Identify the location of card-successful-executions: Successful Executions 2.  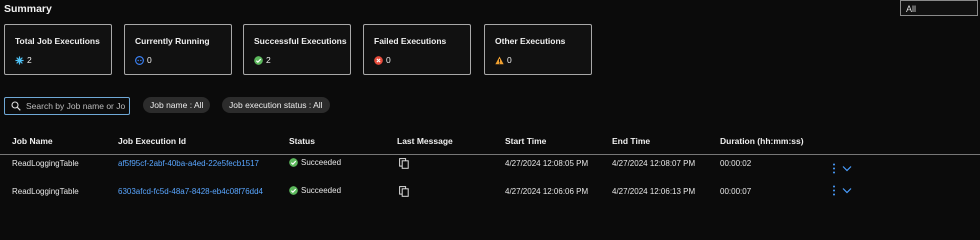
(297, 49).